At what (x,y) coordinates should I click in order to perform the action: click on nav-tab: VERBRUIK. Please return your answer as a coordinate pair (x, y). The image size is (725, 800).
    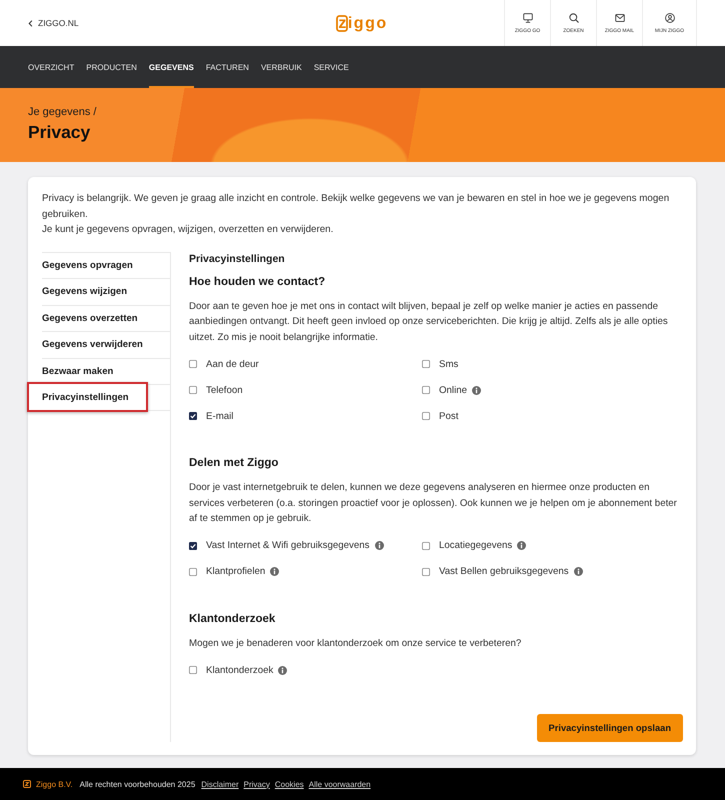
    Looking at the image, I should click on (281, 67).